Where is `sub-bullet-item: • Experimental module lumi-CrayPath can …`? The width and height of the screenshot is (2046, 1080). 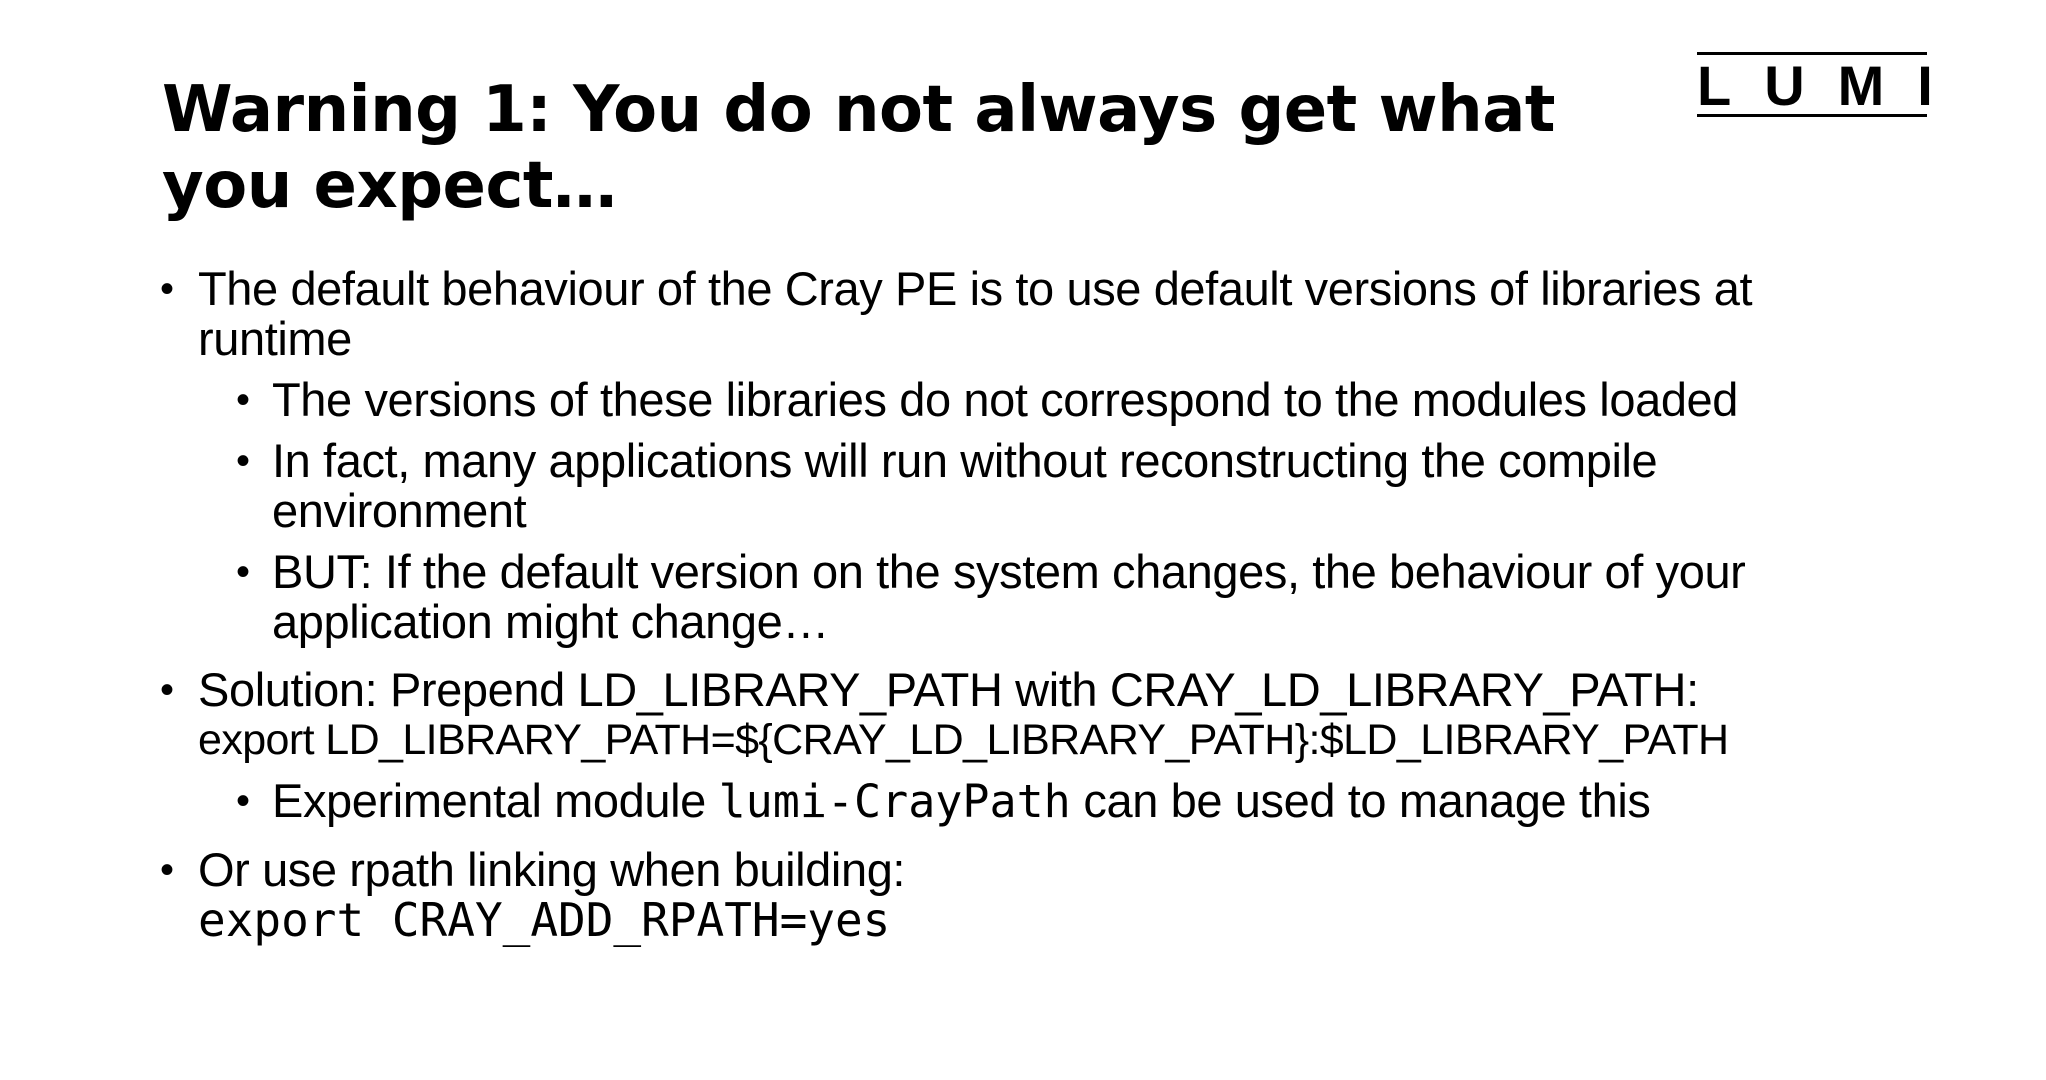 sub-bullet-item: • Experimental module lumi-CrayPath can … is located at coordinates (1020, 801).